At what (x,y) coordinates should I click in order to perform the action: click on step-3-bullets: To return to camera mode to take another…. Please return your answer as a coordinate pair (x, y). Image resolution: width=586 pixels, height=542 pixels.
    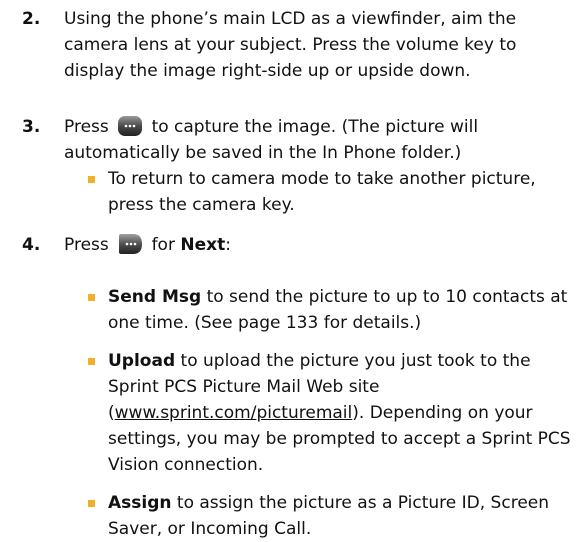
    Looking at the image, I should click on (293, 192).